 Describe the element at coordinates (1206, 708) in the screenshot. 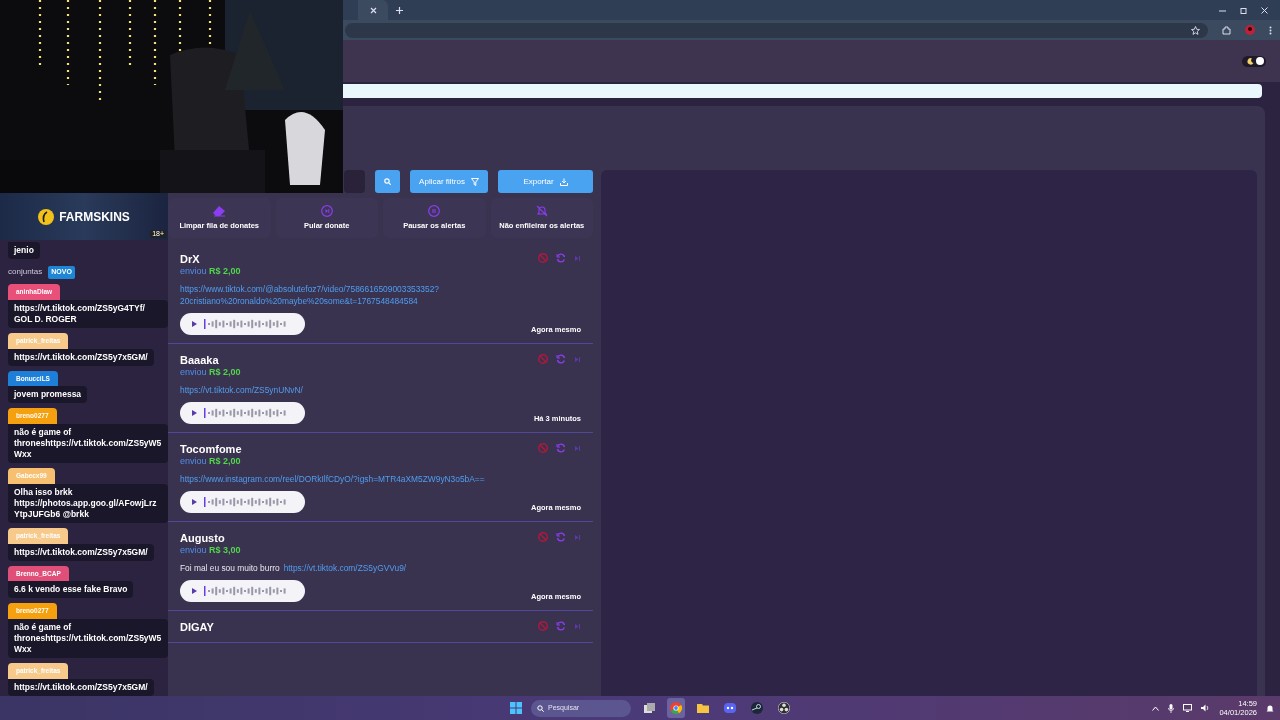

I see `speaker-icon` at that location.